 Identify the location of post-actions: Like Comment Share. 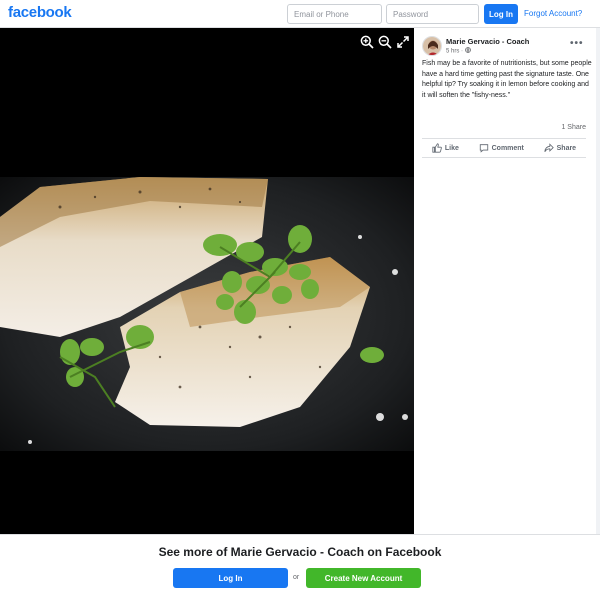
(504, 148).